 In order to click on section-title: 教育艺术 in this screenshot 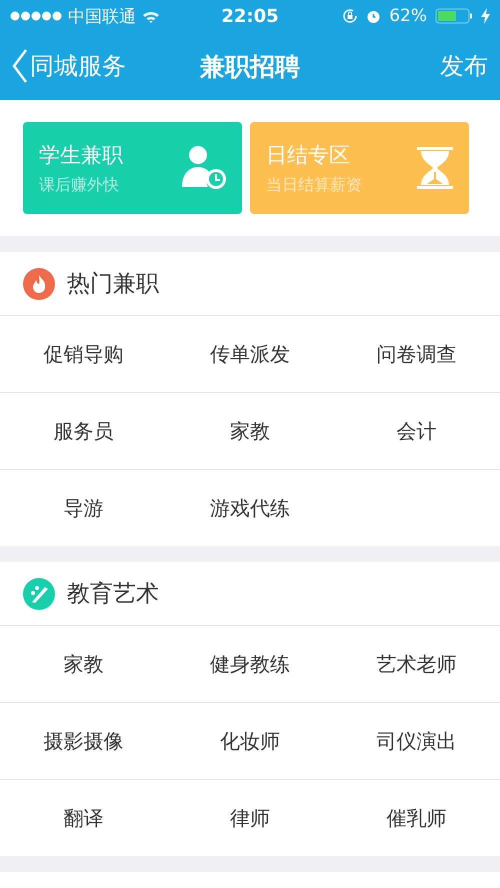, I will do `click(113, 594)`.